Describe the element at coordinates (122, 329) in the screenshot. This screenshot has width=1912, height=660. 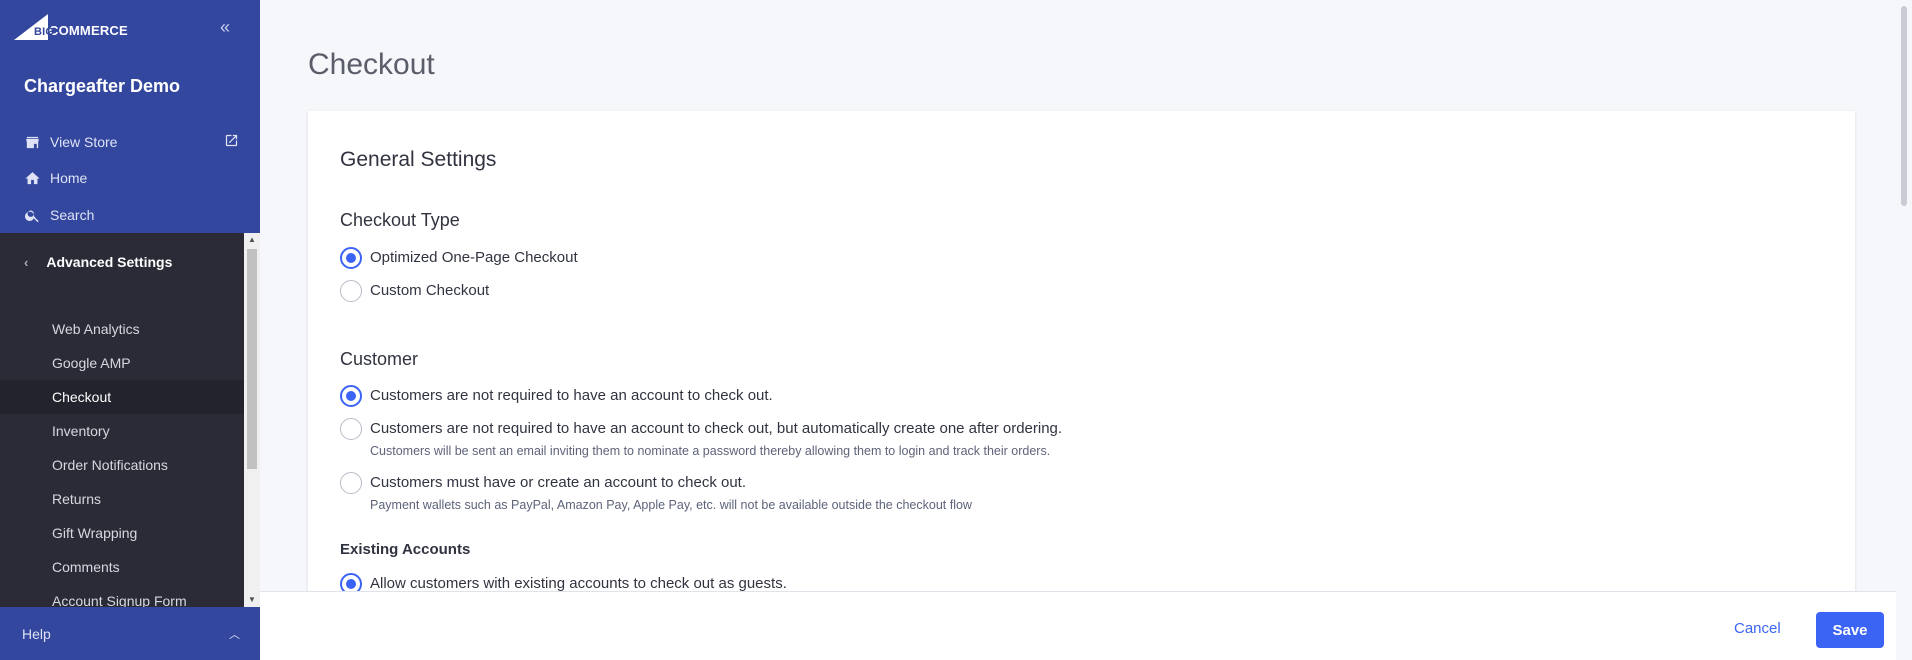
I see `sidebar-item-web-analytics: Web Analytics` at that location.